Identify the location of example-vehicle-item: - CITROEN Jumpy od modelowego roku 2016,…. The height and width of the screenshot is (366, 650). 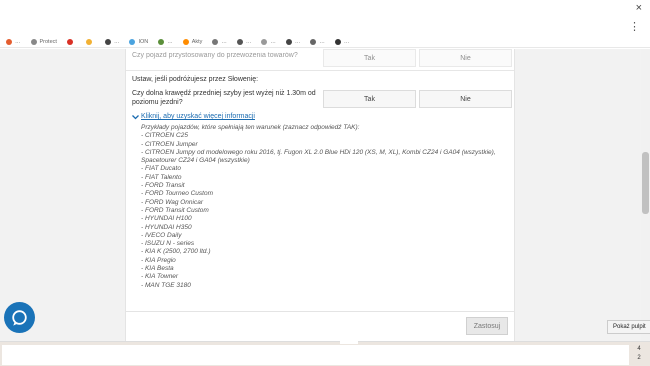
(318, 156).